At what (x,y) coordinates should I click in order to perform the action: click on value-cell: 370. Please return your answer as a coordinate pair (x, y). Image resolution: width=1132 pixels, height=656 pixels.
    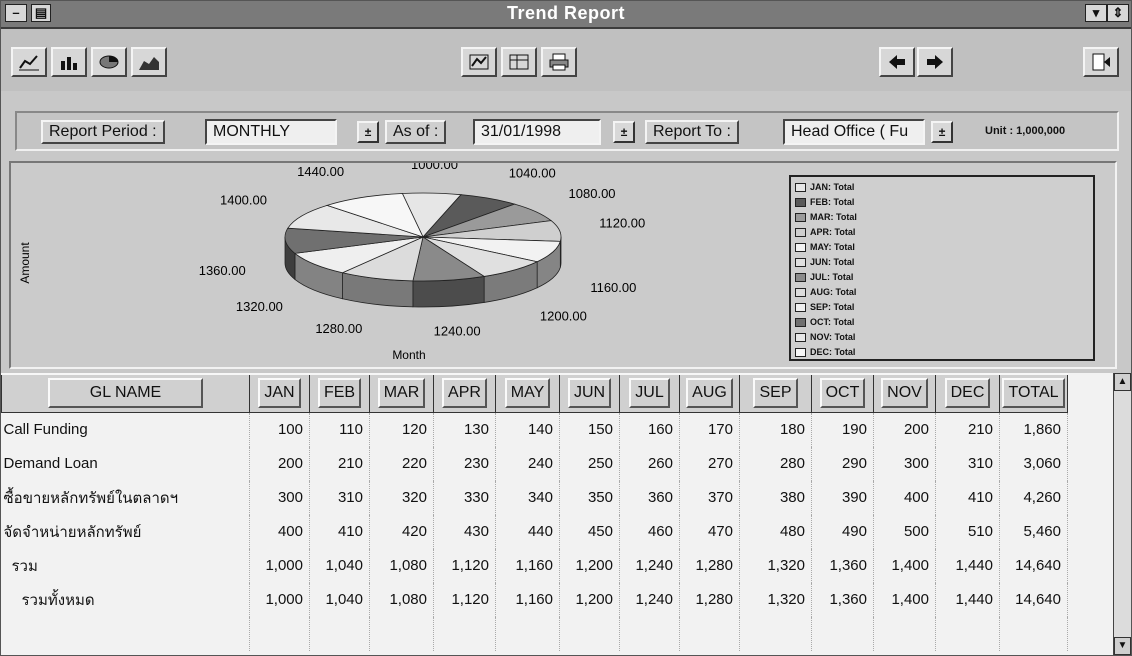
    Looking at the image, I should click on (709, 497).